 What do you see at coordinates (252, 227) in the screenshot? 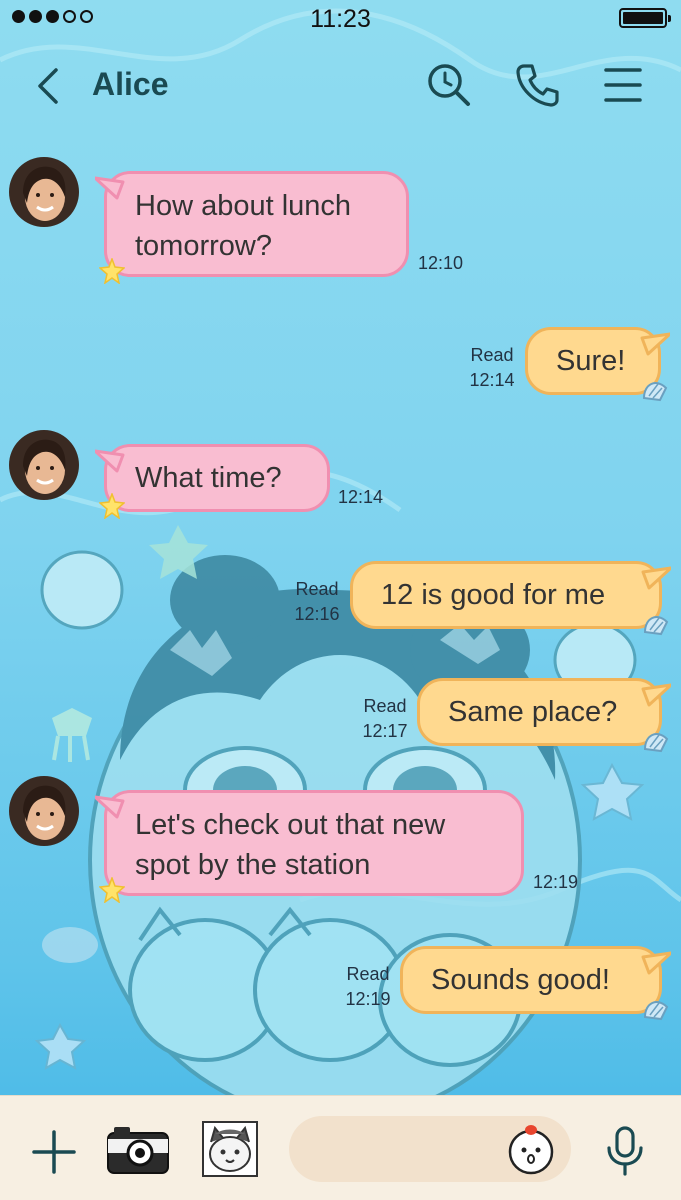
I see `message-bubble-incoming: How about lunch tomorrow?` at bounding box center [252, 227].